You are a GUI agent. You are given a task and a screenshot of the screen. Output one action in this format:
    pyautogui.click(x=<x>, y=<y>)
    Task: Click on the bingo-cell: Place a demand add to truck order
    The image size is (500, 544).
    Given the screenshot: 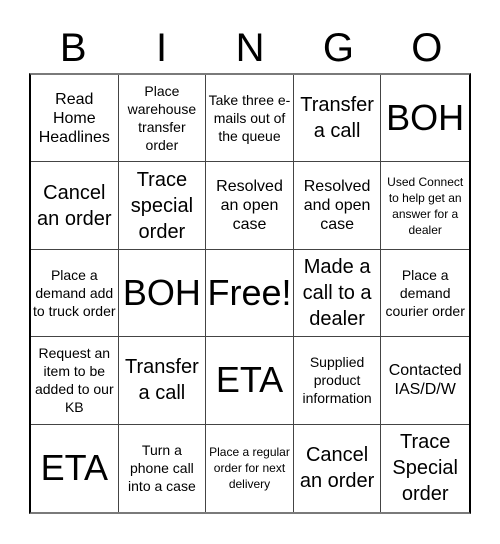 What is the action you would take?
    pyautogui.click(x=75, y=293)
    